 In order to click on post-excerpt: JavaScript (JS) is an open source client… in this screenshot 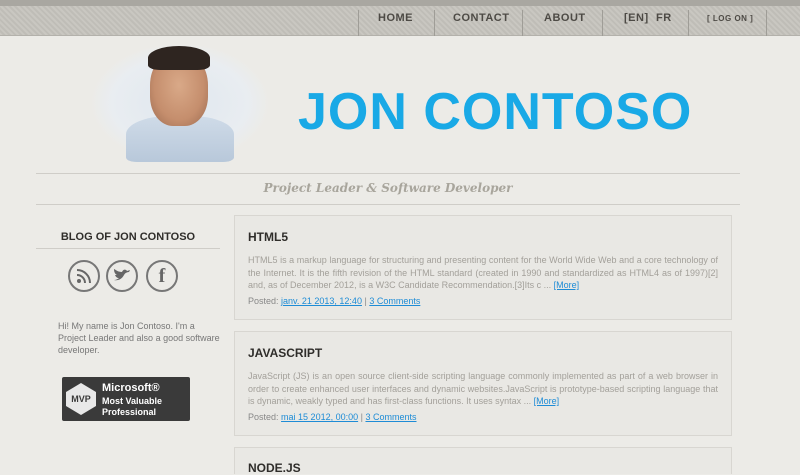, I will do `click(483, 389)`.